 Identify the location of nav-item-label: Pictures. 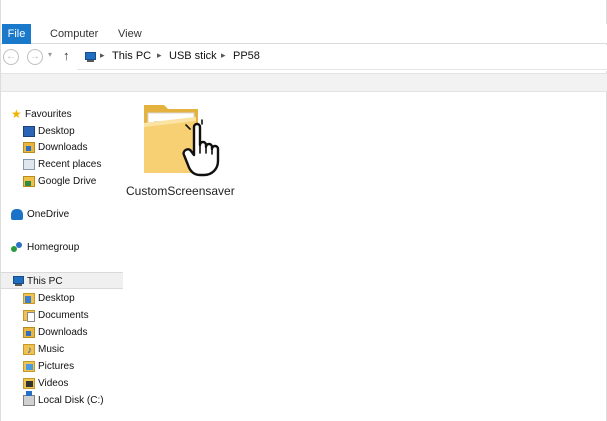
(56, 366).